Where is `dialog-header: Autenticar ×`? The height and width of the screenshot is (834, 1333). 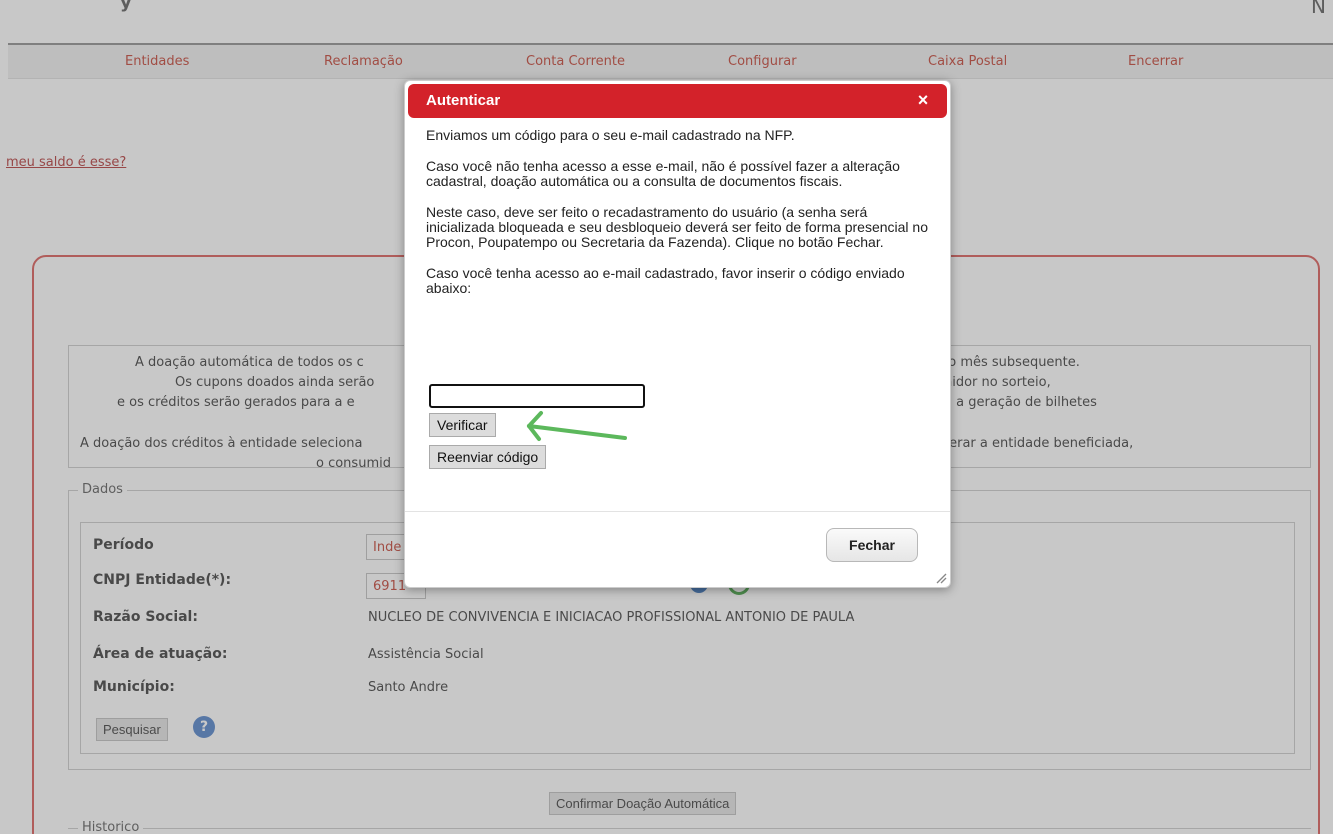 dialog-header: Autenticar × is located at coordinates (677, 101).